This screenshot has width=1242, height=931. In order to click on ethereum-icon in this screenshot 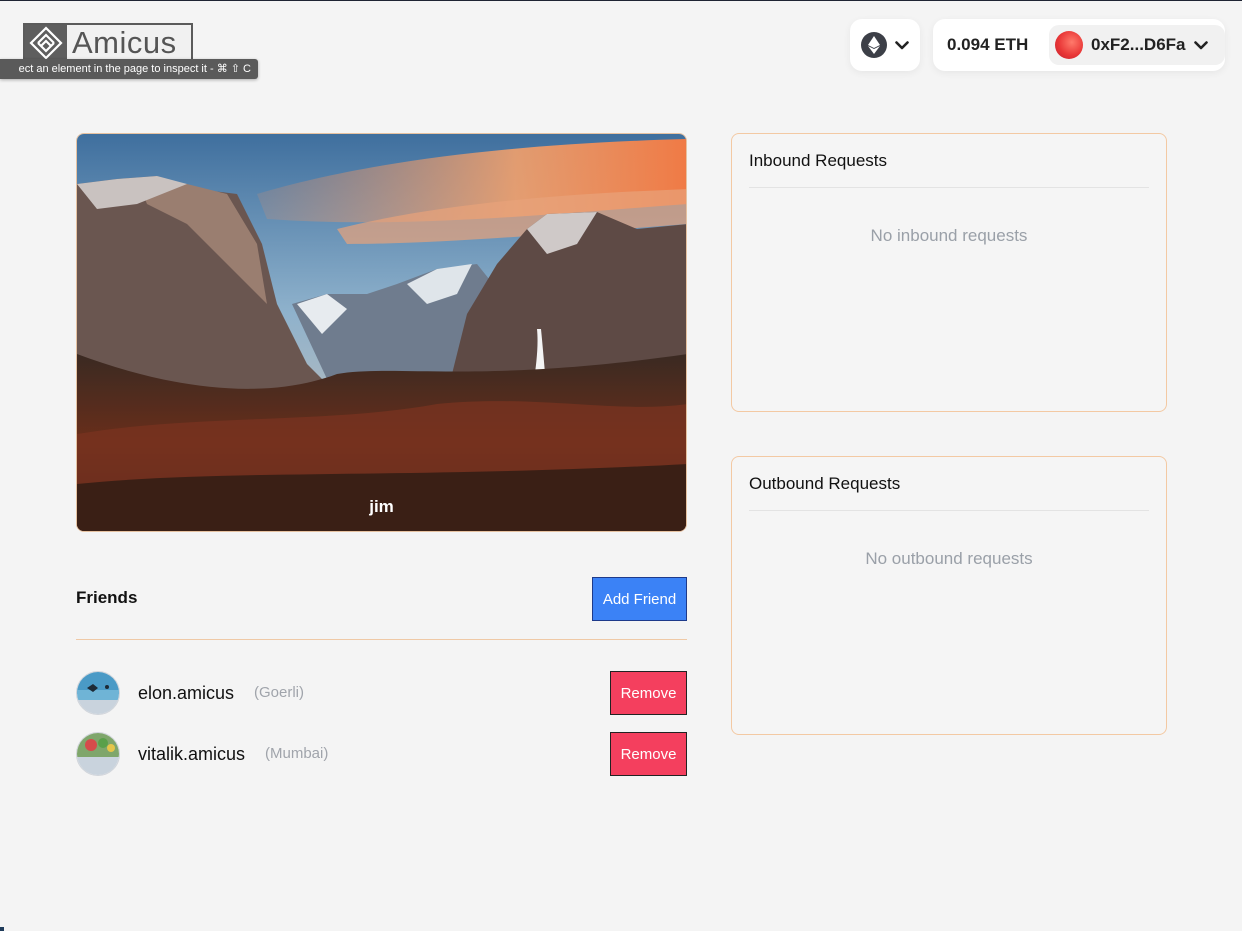, I will do `click(874, 45)`.